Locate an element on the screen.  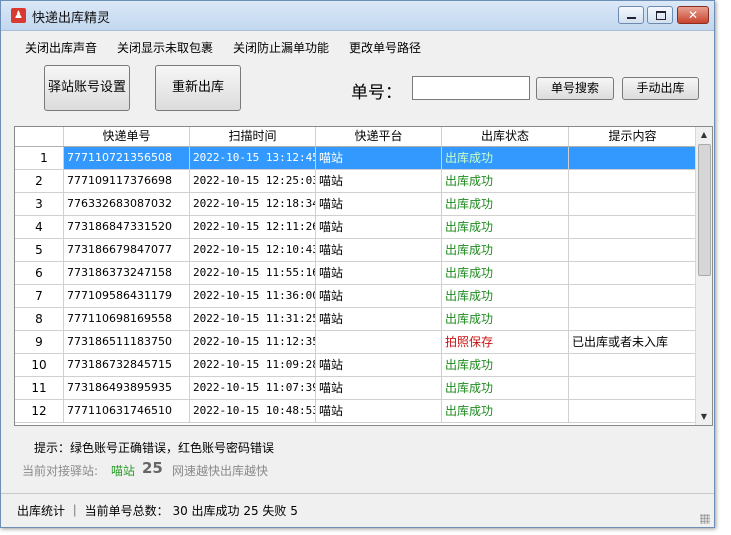
table-scrollbar: ▲ ▼ is located at coordinates (703, 276).